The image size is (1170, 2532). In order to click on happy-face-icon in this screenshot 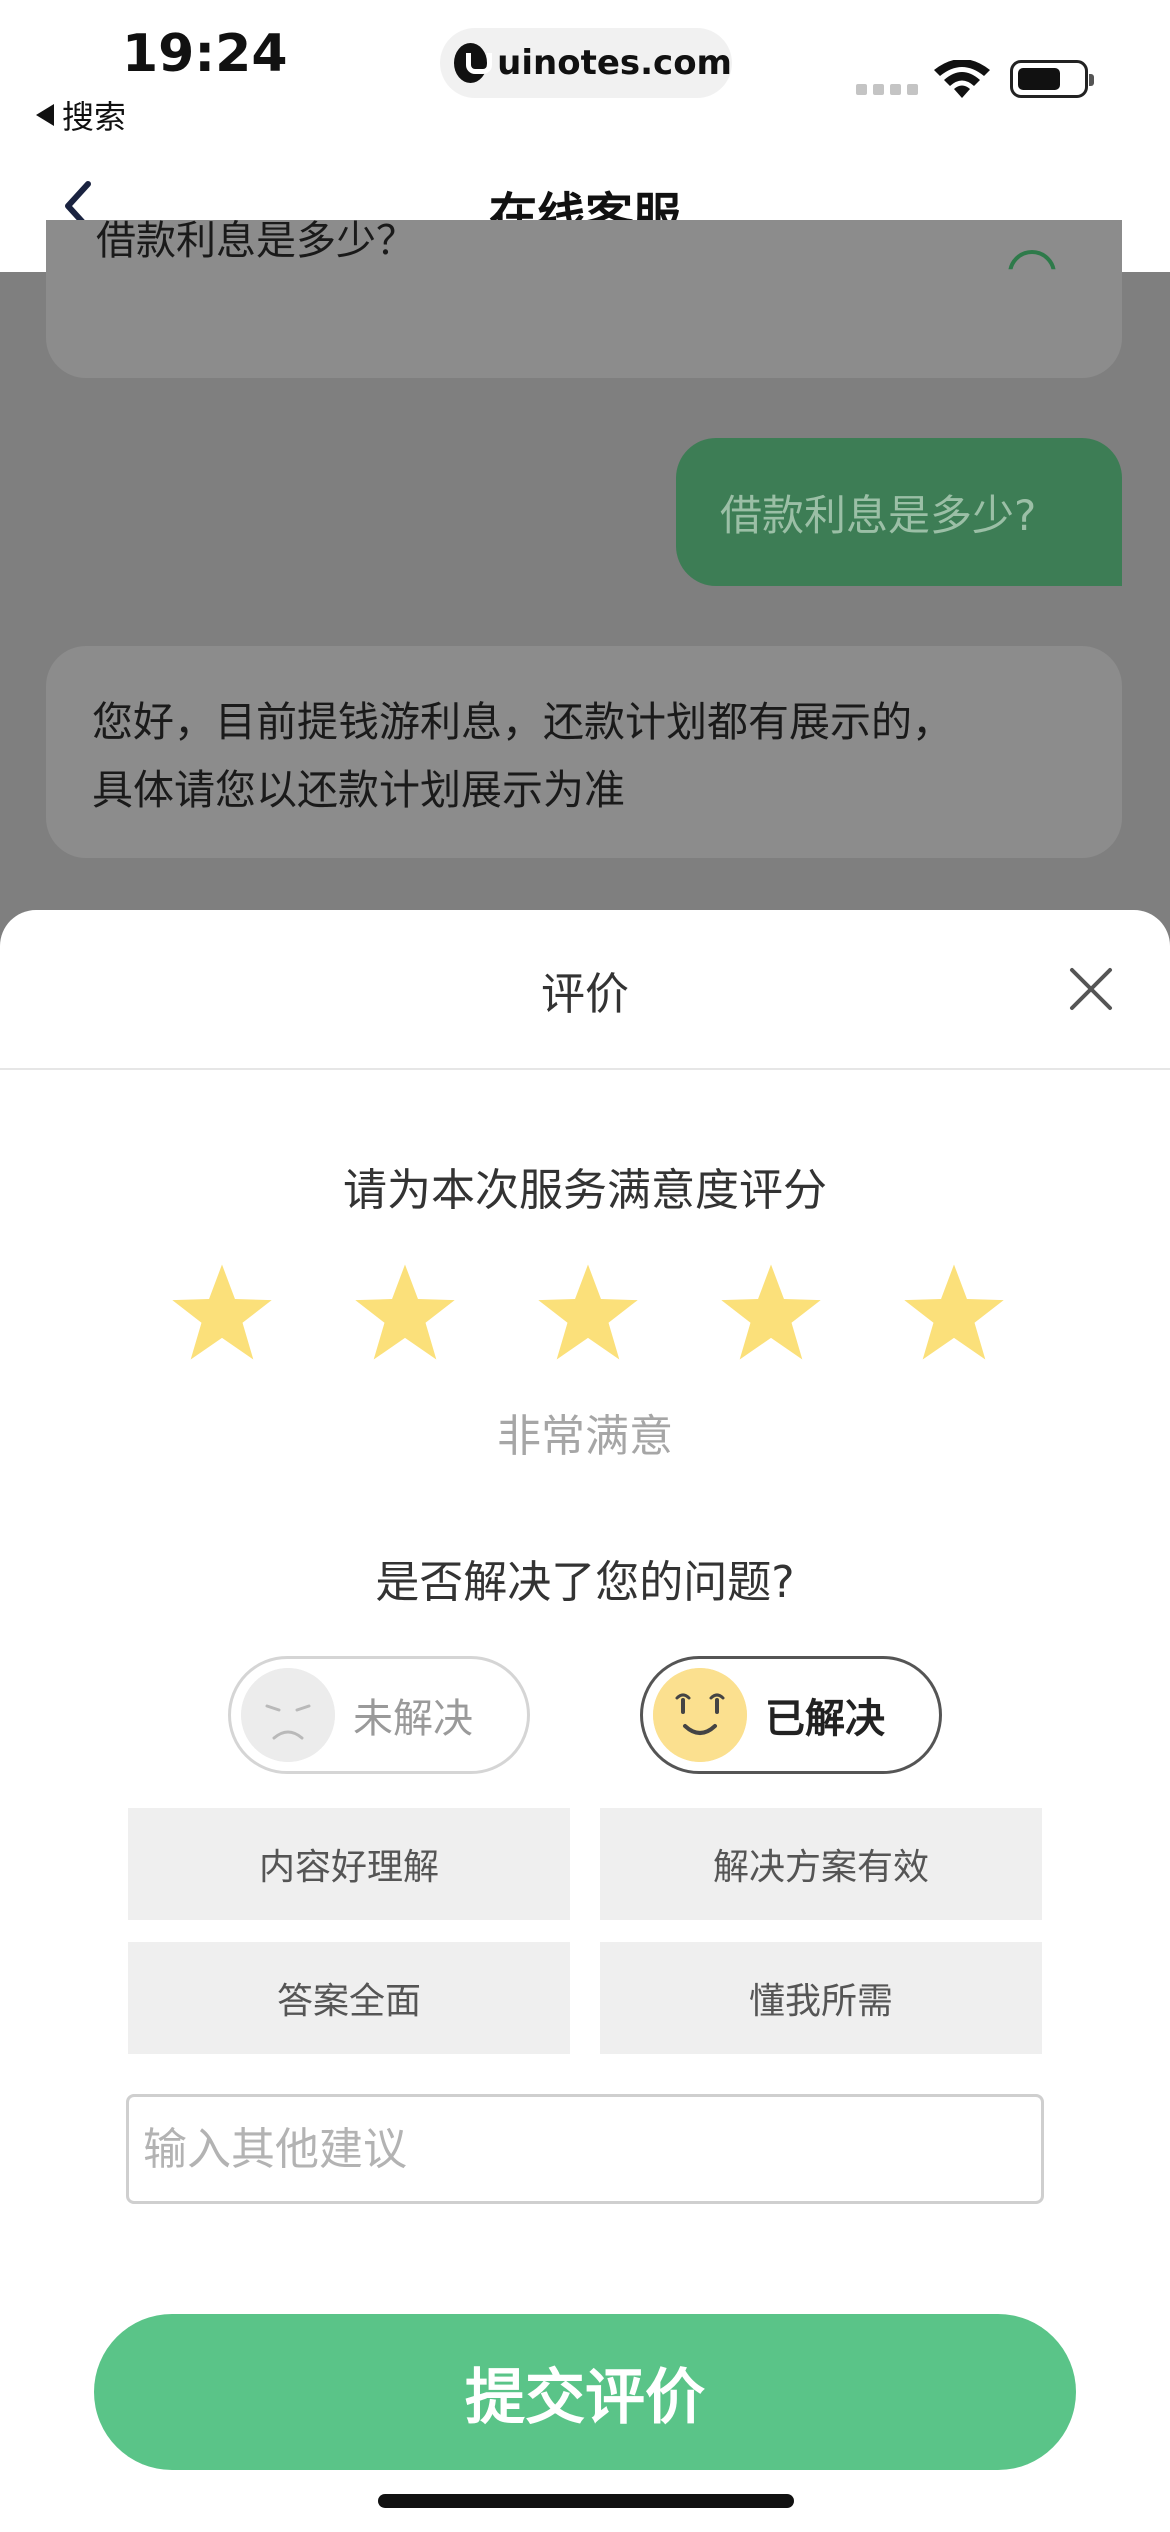, I will do `click(700, 1715)`.